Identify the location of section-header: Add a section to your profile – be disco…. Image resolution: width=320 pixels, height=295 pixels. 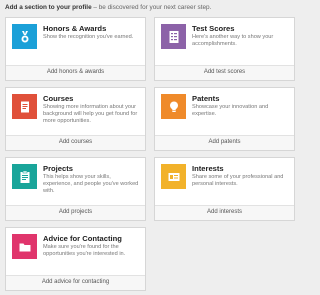
(151, 8).